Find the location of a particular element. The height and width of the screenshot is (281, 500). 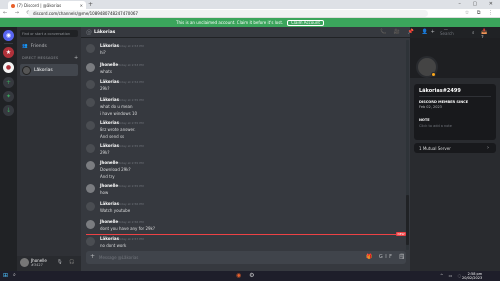

message-row: Jhonelle Today at 2:55 PM how is located at coordinates (244, 192).